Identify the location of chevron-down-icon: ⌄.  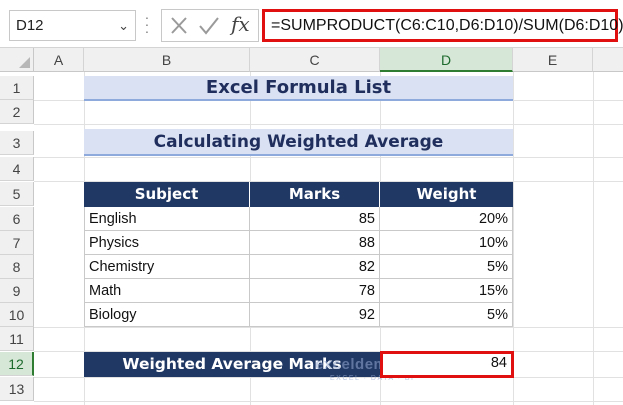
(123, 25).